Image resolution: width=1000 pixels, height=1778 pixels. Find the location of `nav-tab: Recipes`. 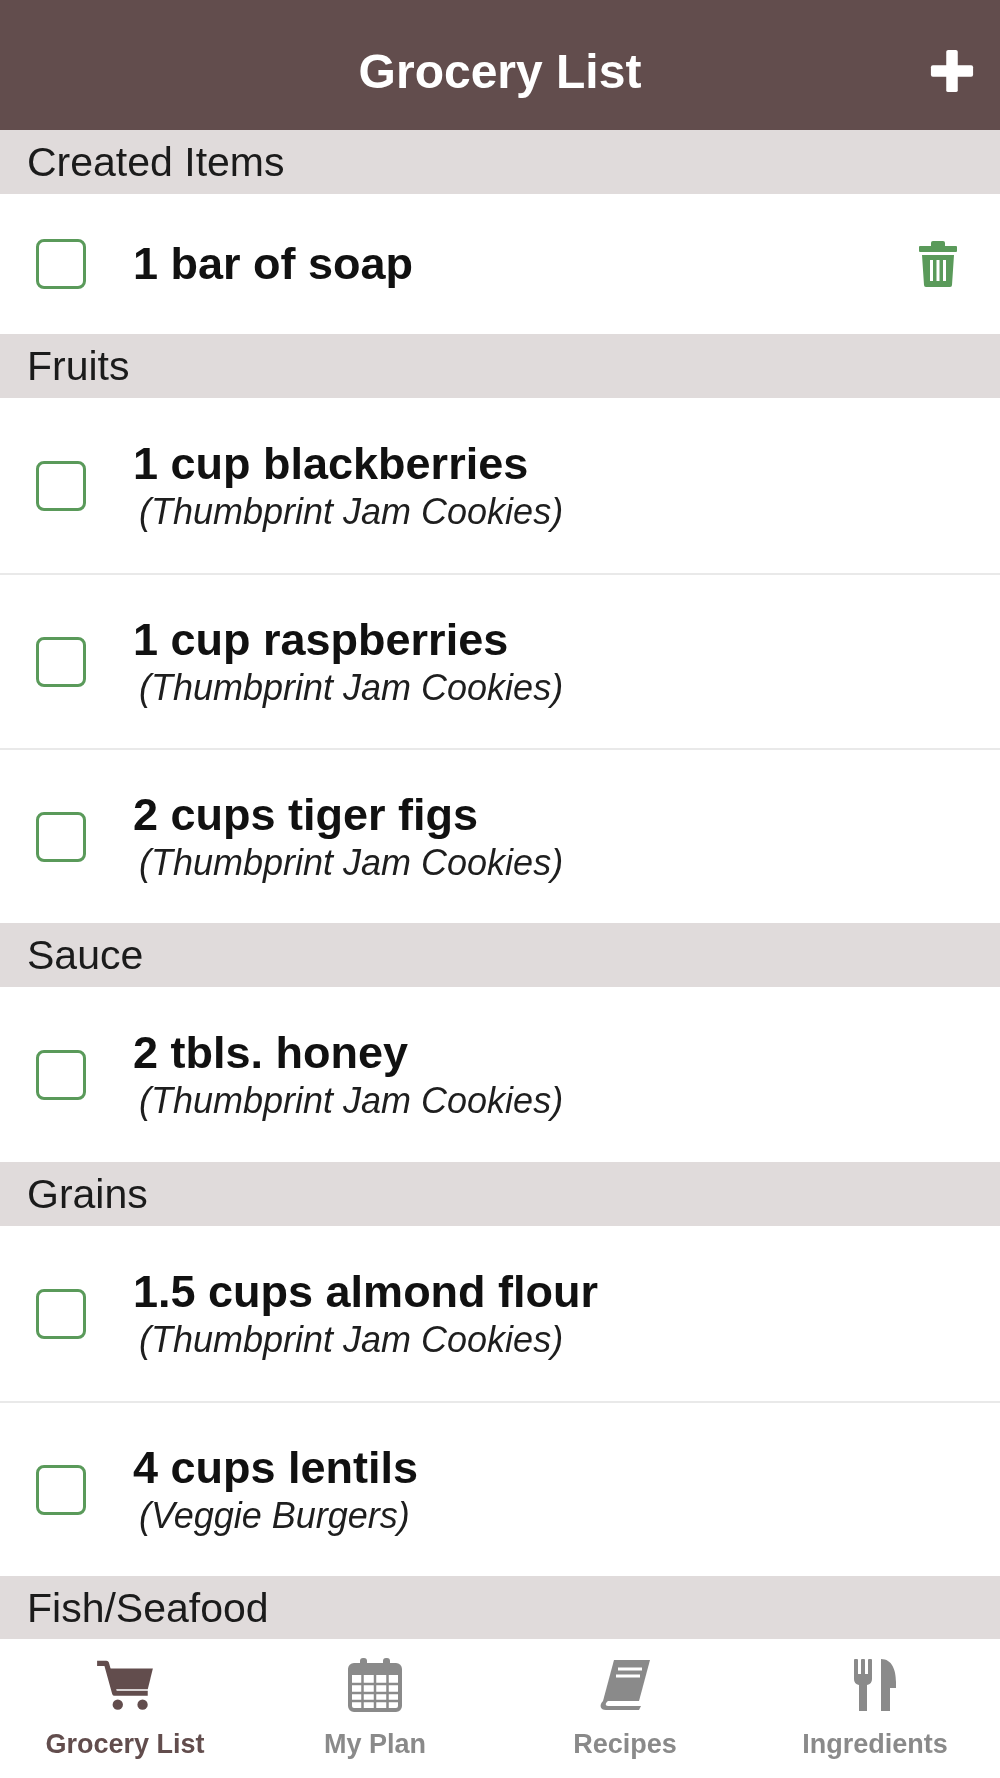

nav-tab: Recipes is located at coordinates (625, 1708).